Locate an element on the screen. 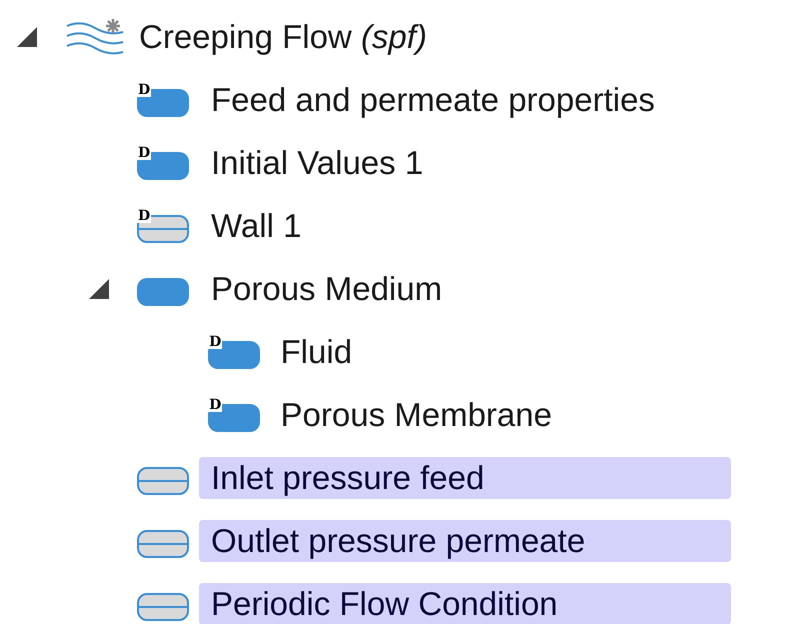  tree-item-label: Porous Medium is located at coordinates (465, 289).